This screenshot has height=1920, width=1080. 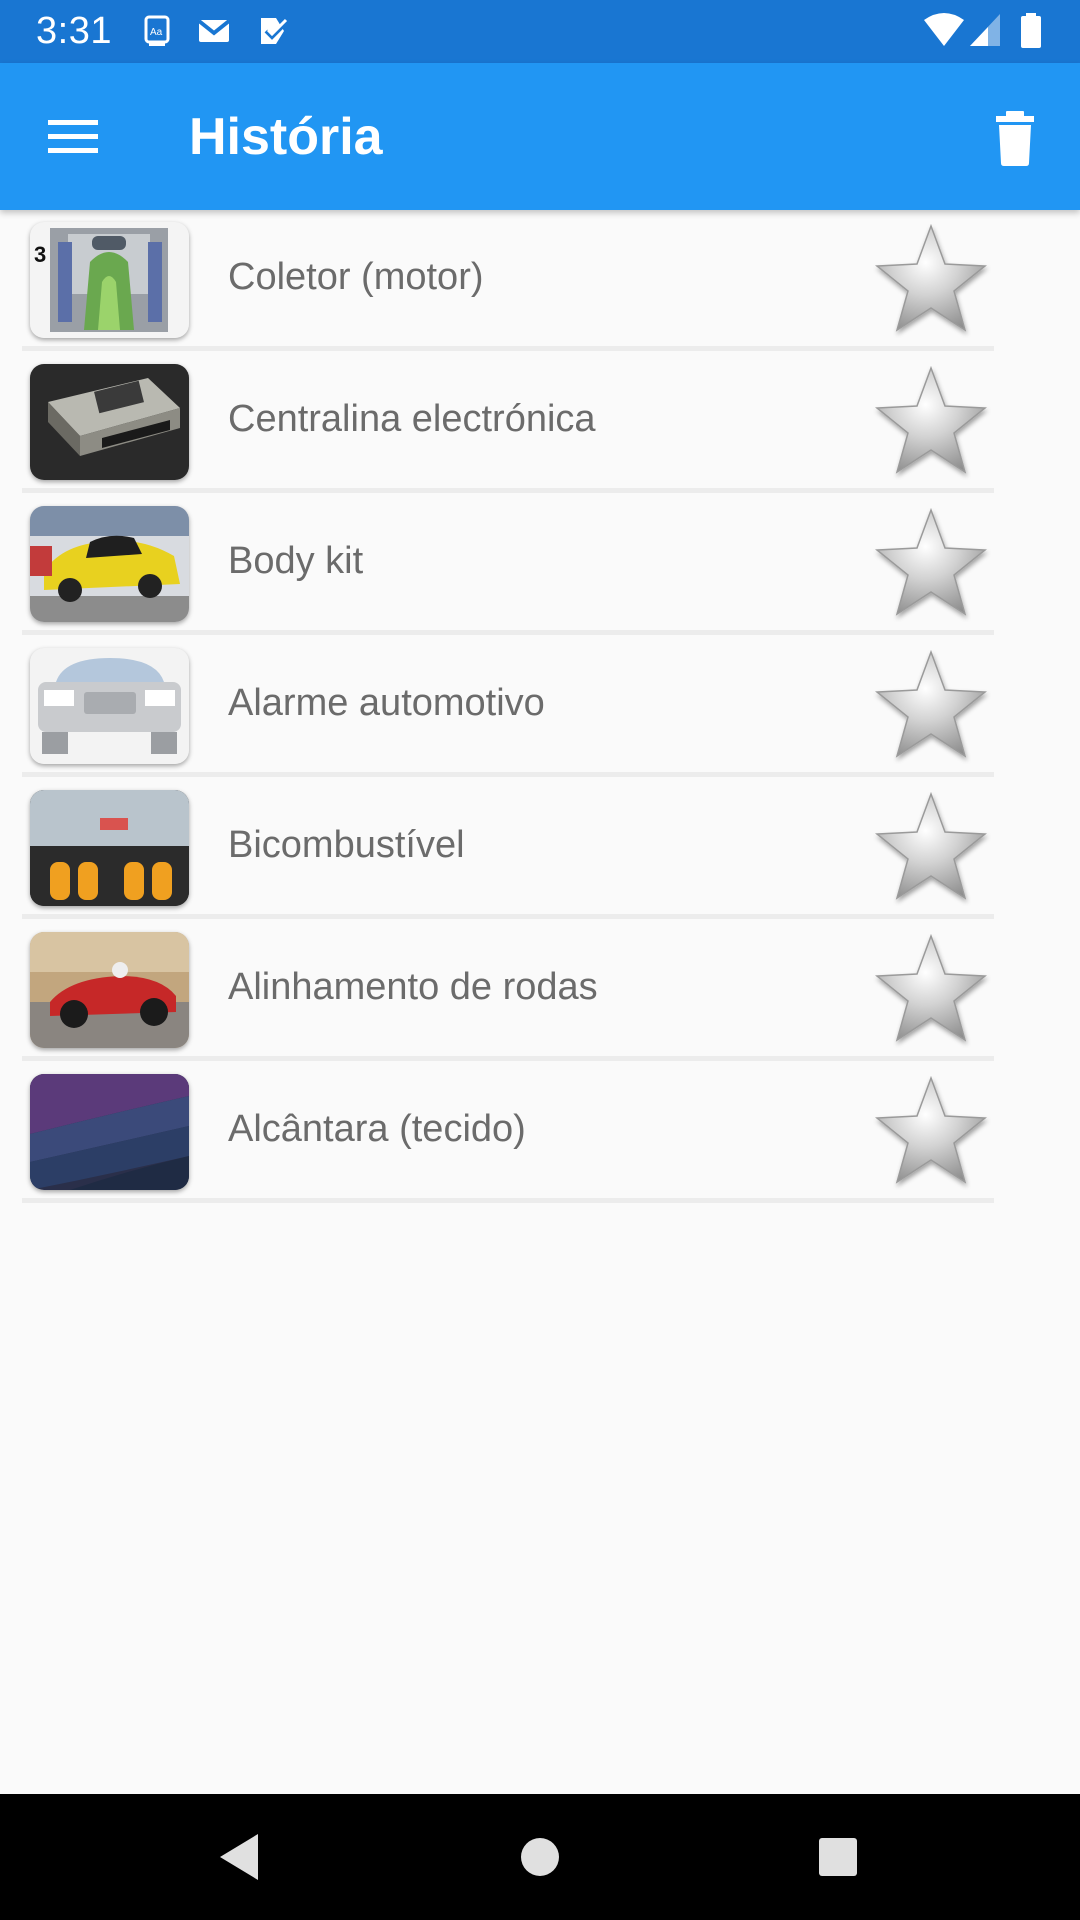 I want to click on trash-icon, so click(x=1015, y=138).